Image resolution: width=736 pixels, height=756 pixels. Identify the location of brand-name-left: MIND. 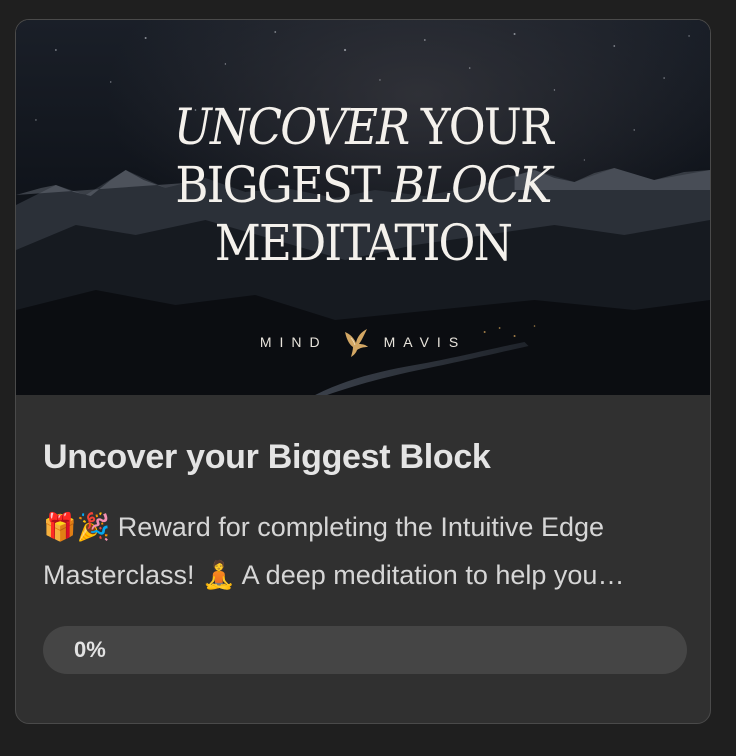
(293, 342).